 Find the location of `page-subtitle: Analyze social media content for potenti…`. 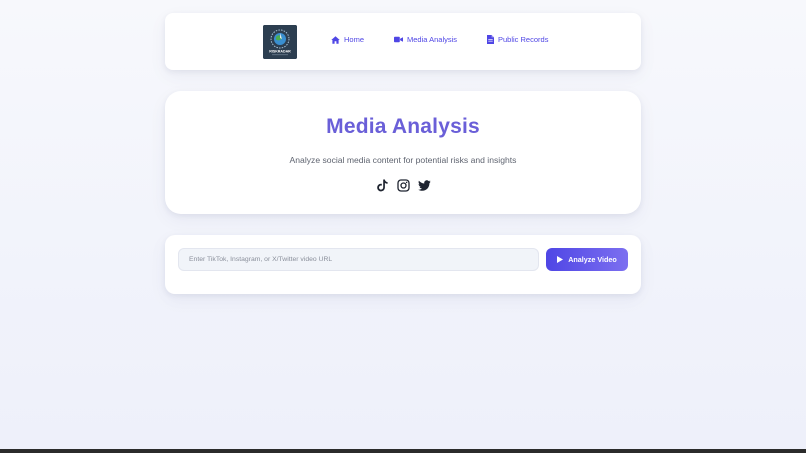

page-subtitle: Analyze social media content for potenti… is located at coordinates (403, 160).